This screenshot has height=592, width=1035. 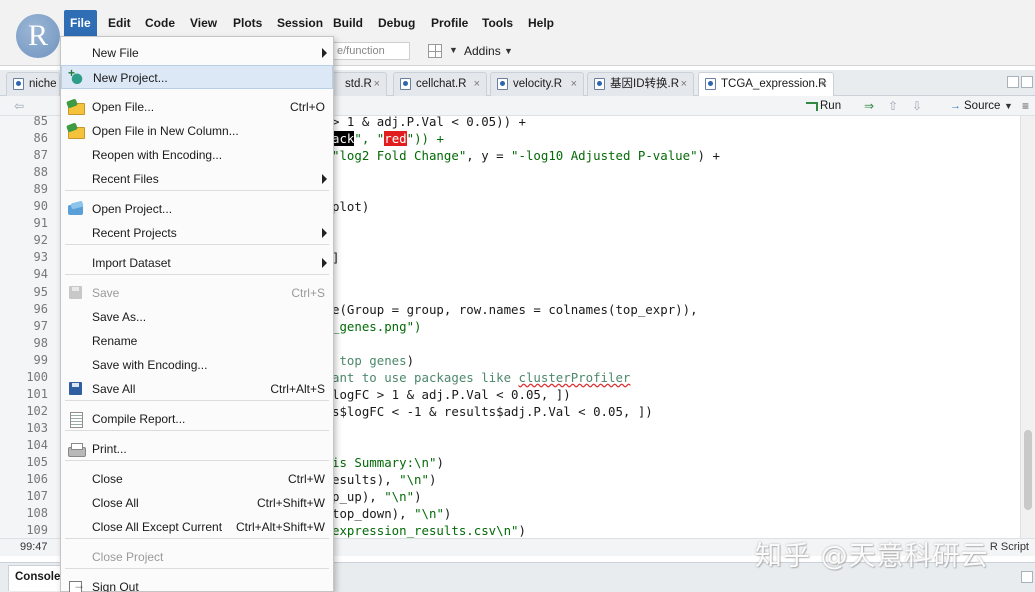 I want to click on menu-item-new-file: New File, so click(x=197, y=53).